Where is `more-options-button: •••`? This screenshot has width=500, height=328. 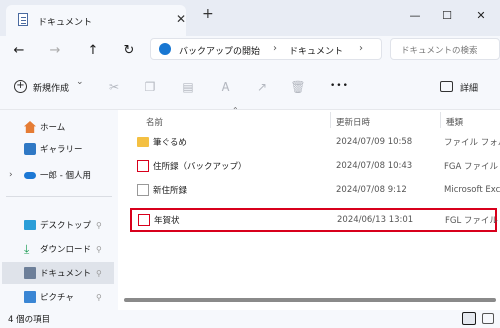 more-options-button: ••• is located at coordinates (339, 86).